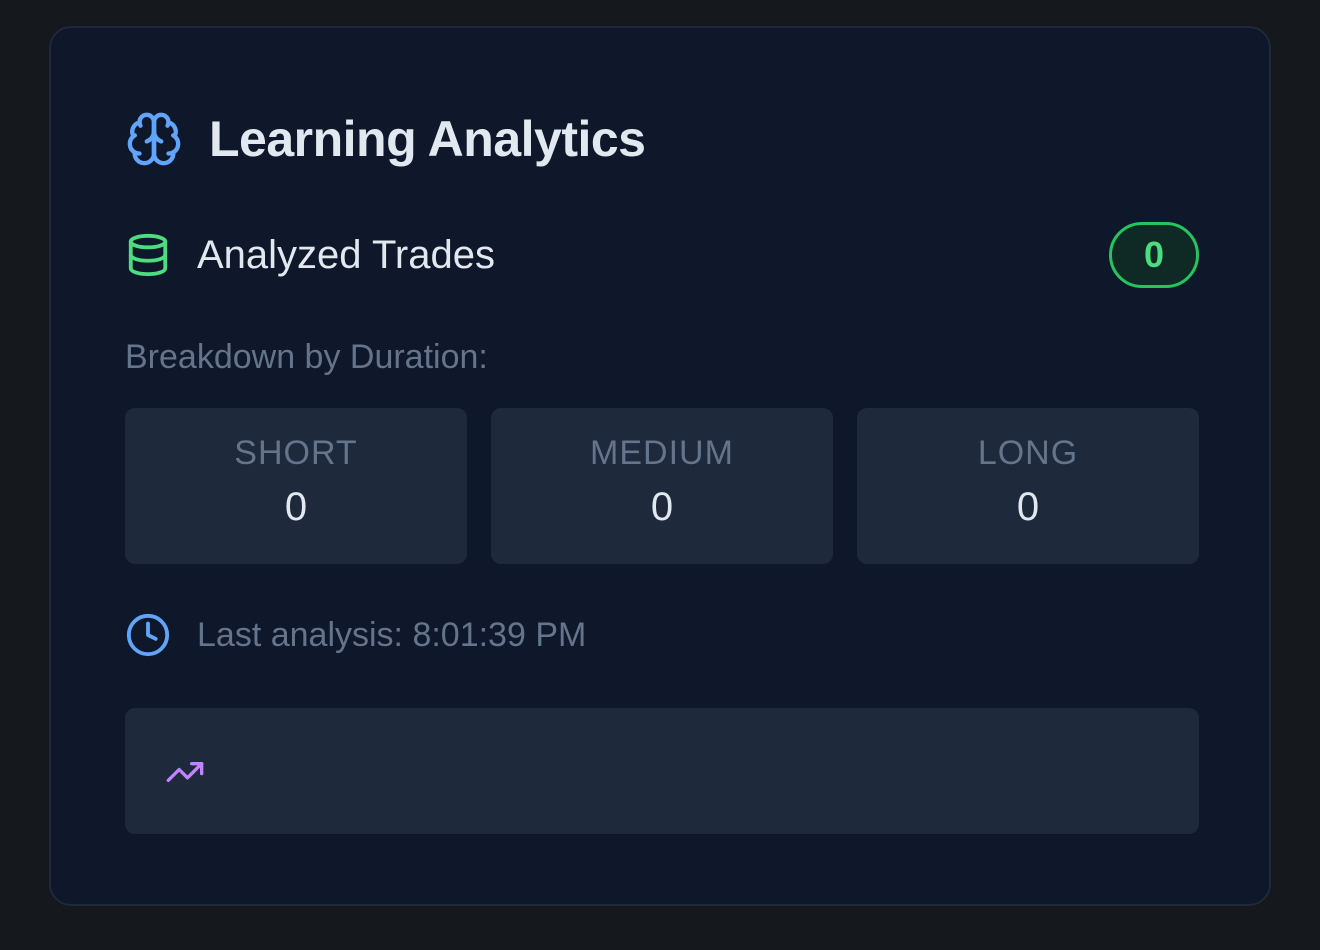 The image size is (1320, 950). What do you see at coordinates (427, 139) in the screenshot?
I see `card-title: Learning Analytics` at bounding box center [427, 139].